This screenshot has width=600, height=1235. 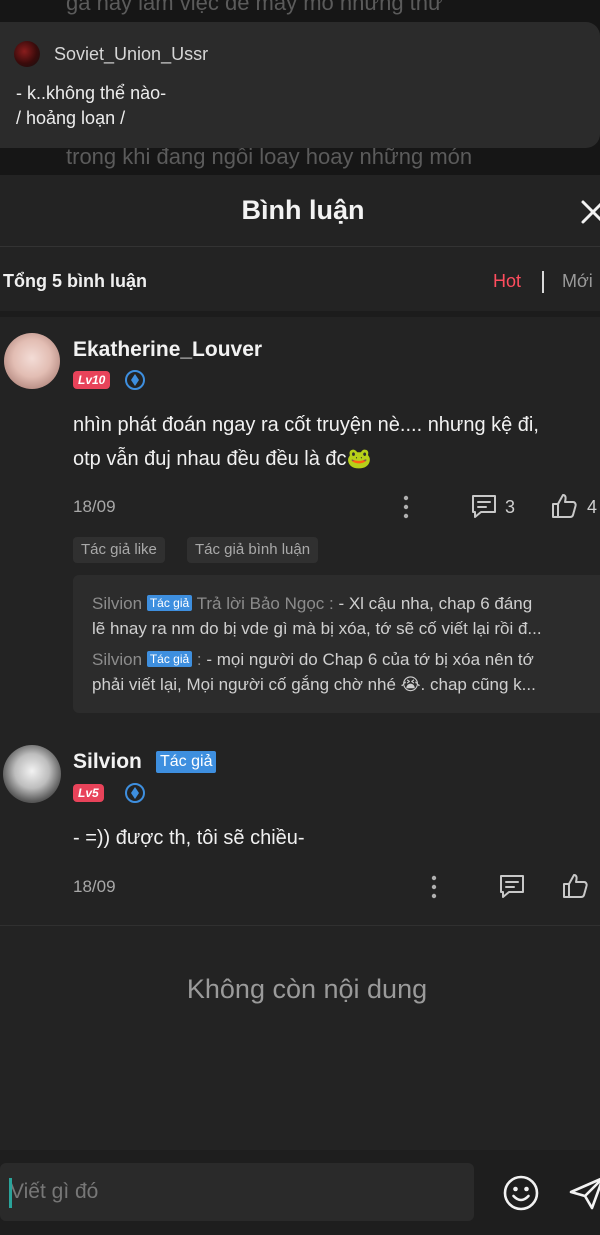 What do you see at coordinates (167, 350) in the screenshot?
I see `comment-username: Ekatherine_Louver` at bounding box center [167, 350].